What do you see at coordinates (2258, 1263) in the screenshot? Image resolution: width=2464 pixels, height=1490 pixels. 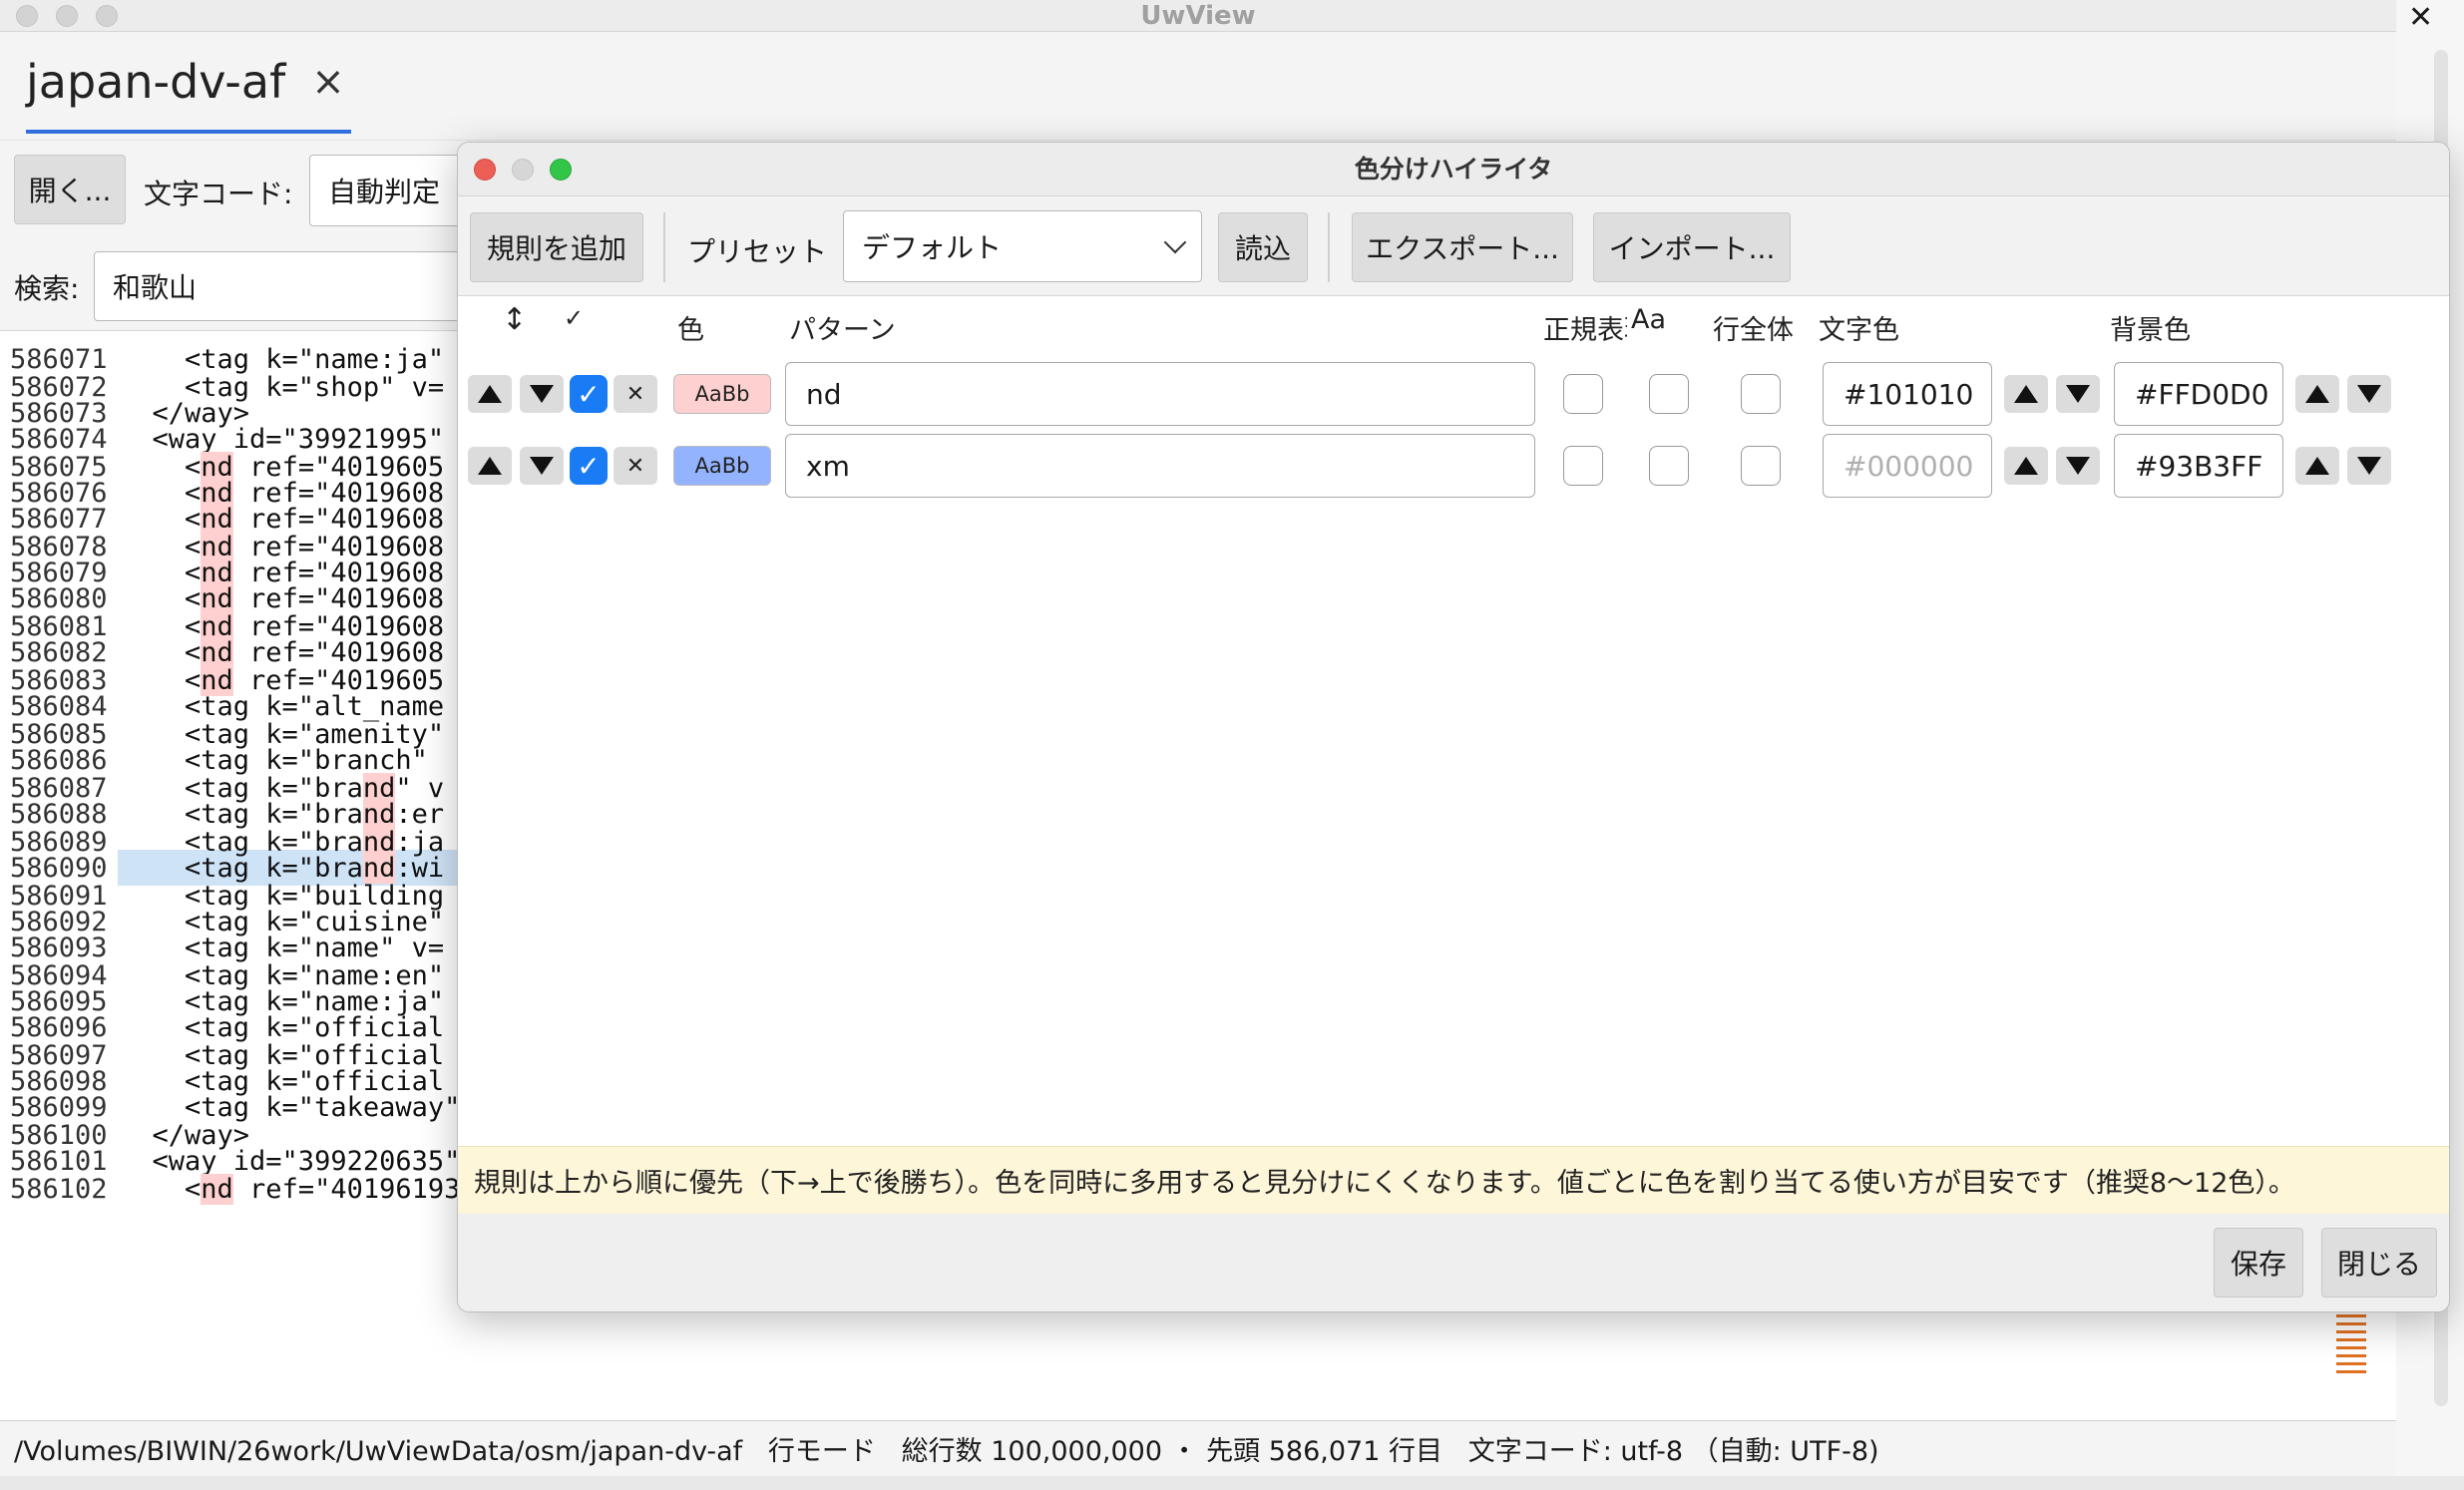 I see `save-button: 保存` at bounding box center [2258, 1263].